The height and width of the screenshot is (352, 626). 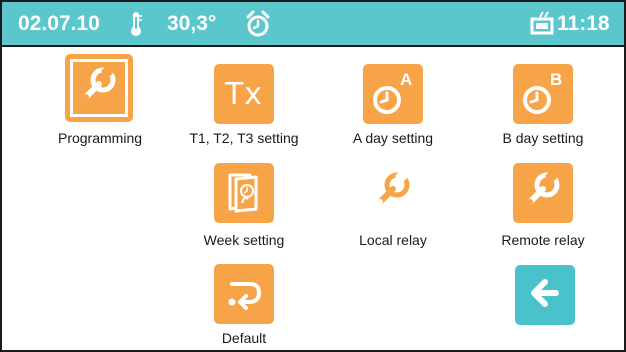 What do you see at coordinates (313, 24) in the screenshot?
I see `status-bar: 02.07.10 30,3° 11:18` at bounding box center [313, 24].